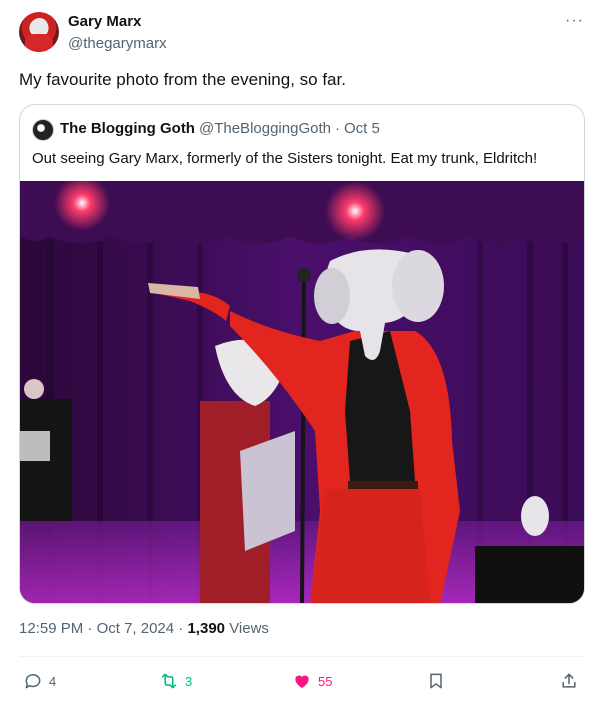  What do you see at coordinates (33, 681) in the screenshot?
I see `reply-icon` at bounding box center [33, 681].